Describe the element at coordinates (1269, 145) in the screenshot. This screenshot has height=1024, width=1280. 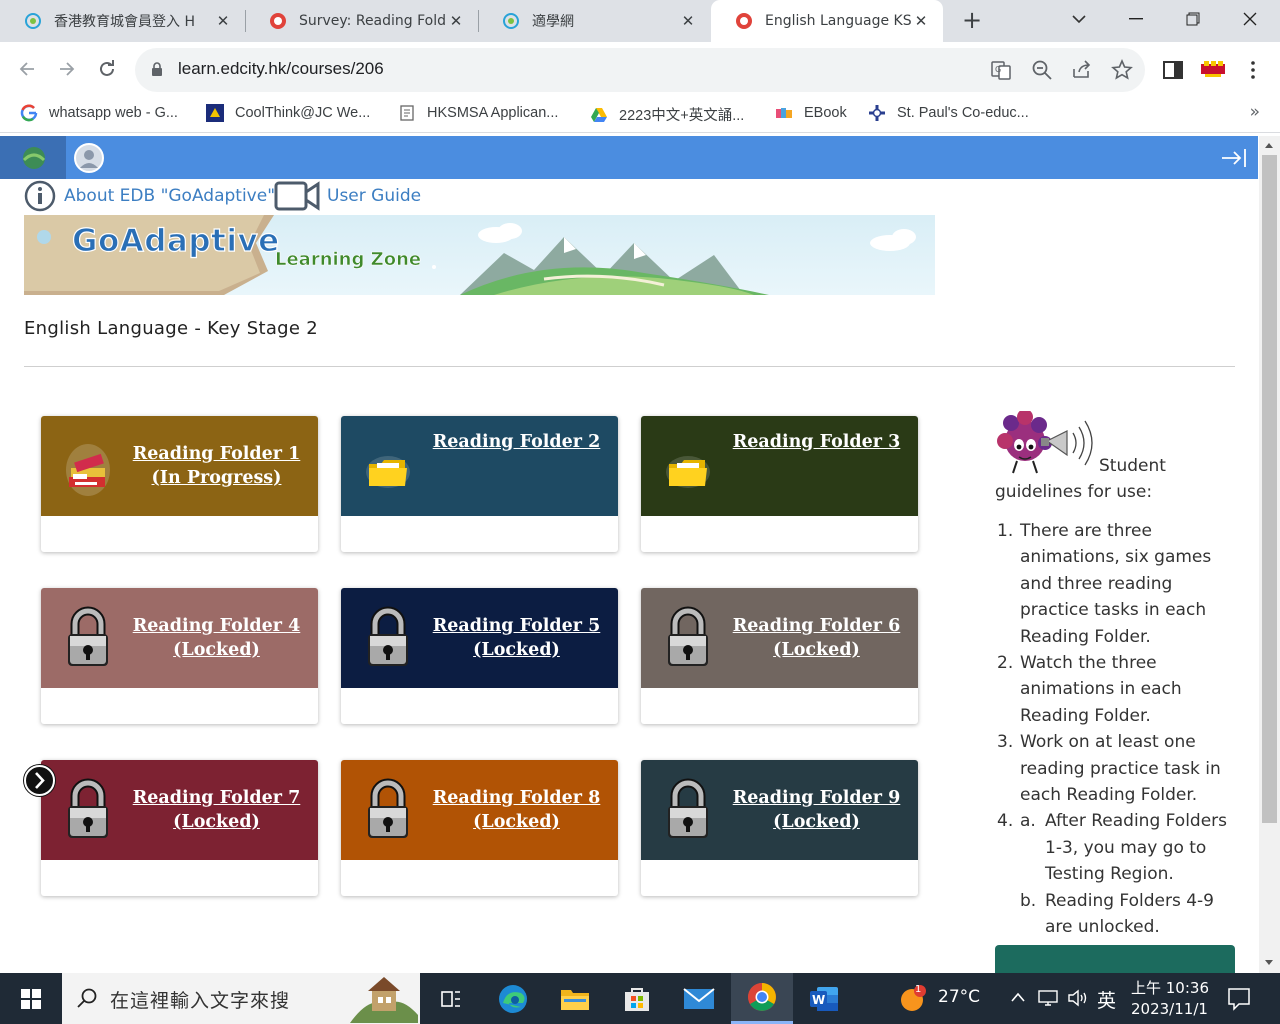
I see `scroll-up-icon` at that location.